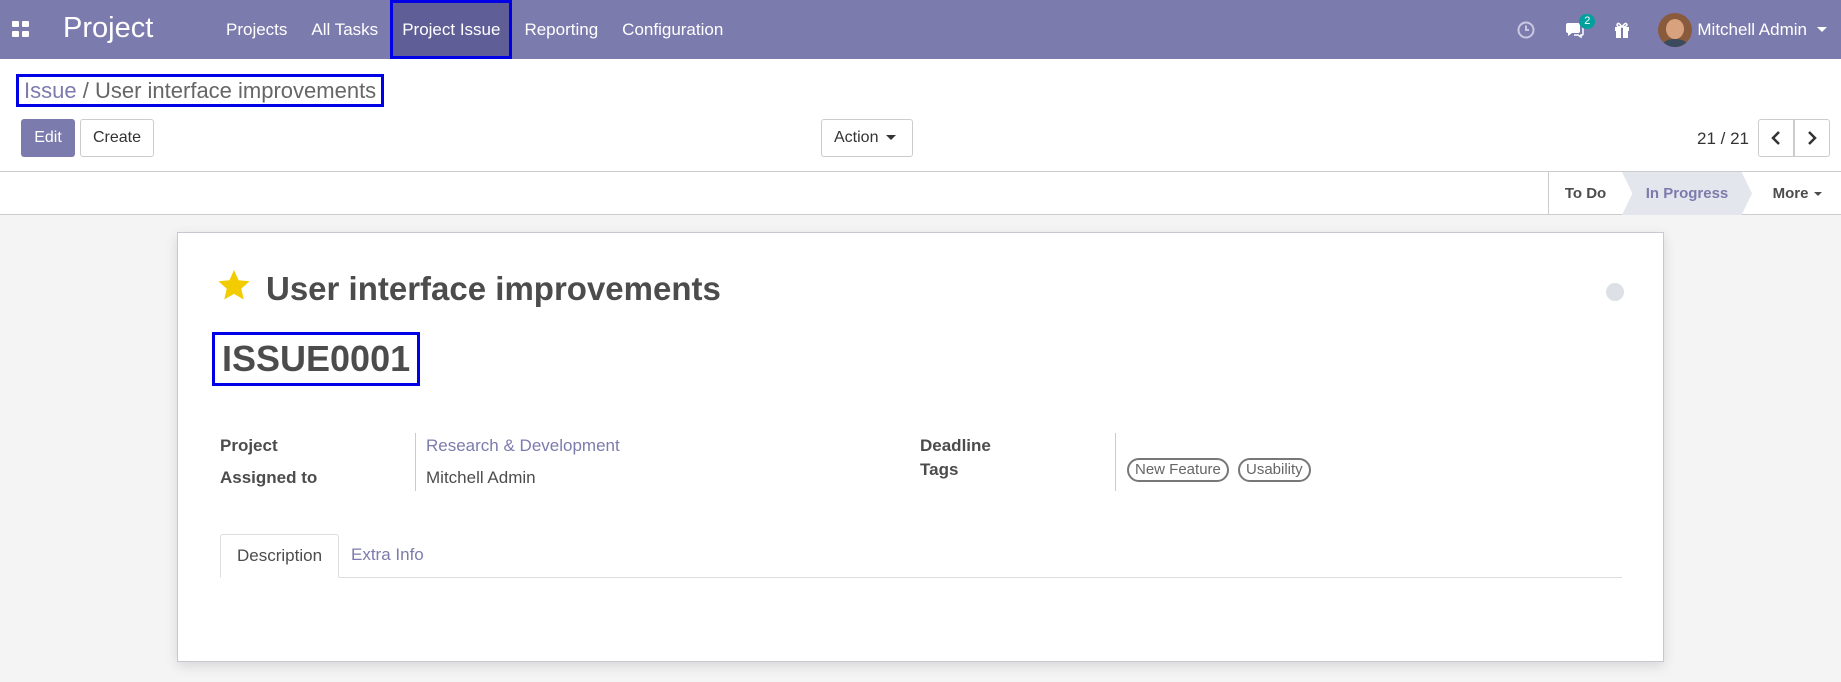 The image size is (1841, 682). Describe the element at coordinates (1615, 292) in the screenshot. I see `kanban-state-indicator` at that location.